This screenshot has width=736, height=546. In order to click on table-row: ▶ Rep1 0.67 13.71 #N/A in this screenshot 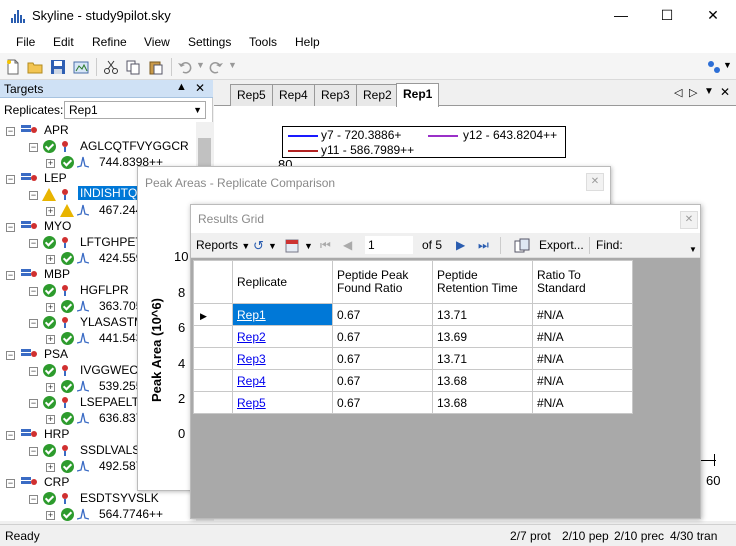, I will do `click(413, 314)`.